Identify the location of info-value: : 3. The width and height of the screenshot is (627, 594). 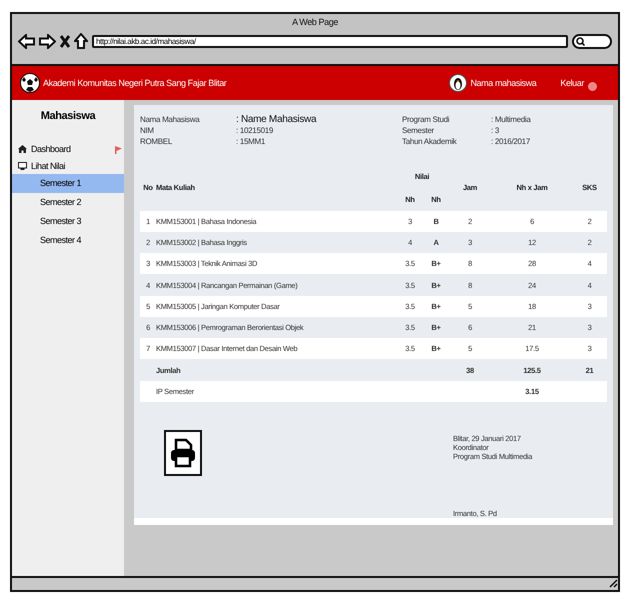
(495, 131).